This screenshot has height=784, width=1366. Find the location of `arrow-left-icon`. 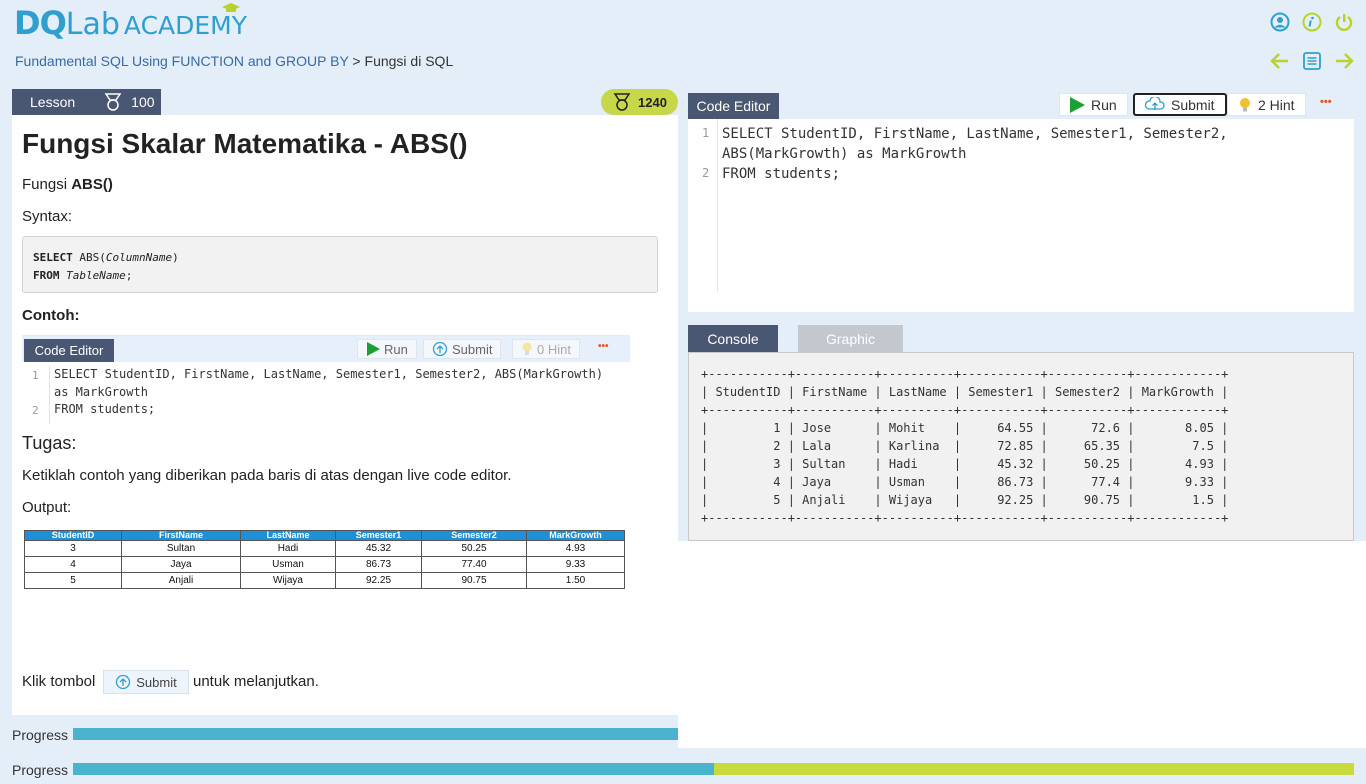

arrow-left-icon is located at coordinates (1280, 61).